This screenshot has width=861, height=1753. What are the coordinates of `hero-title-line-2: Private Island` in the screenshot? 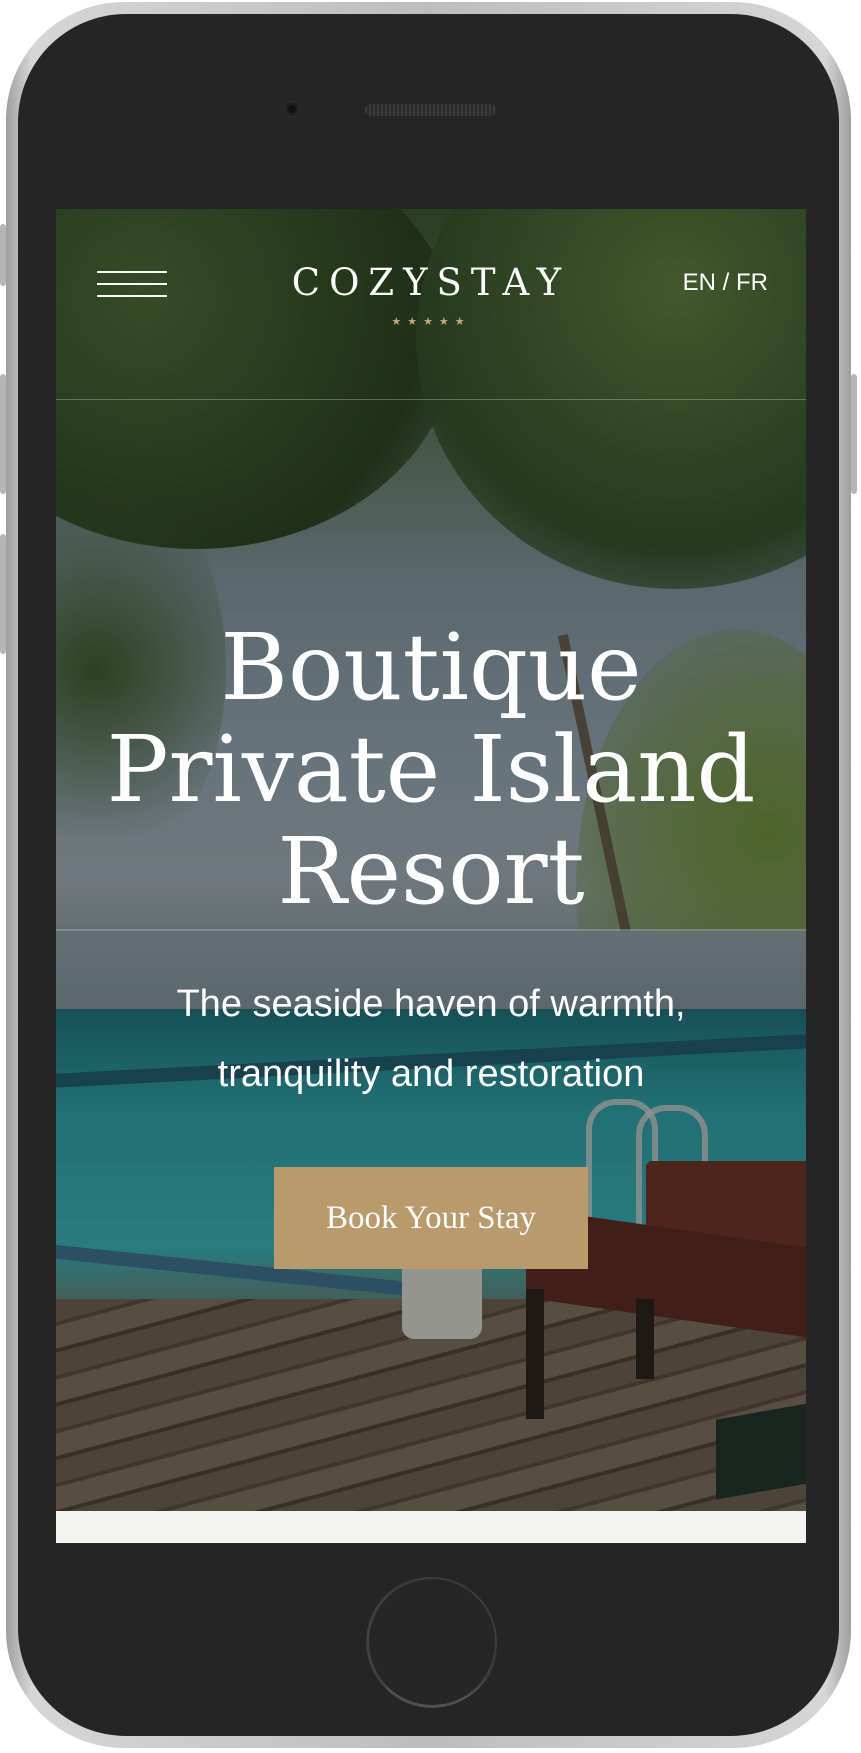 It's located at (431, 769).